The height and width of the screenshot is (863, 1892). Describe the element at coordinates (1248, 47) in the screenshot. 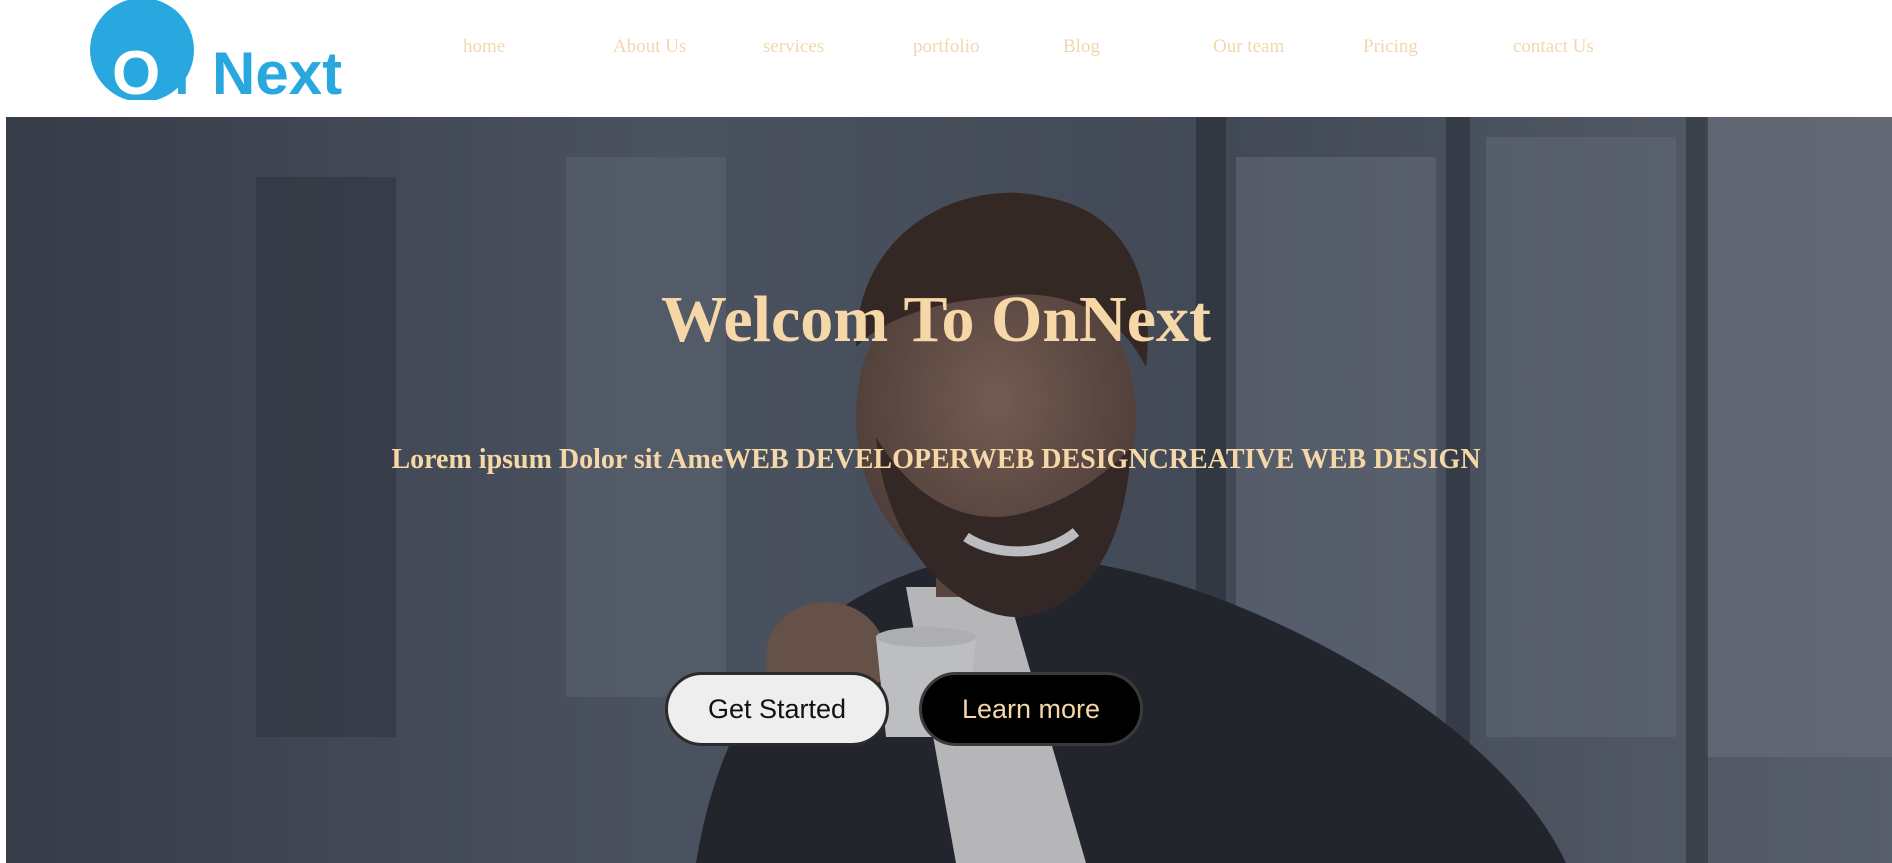

I see `nav-our-team: Our team` at that location.